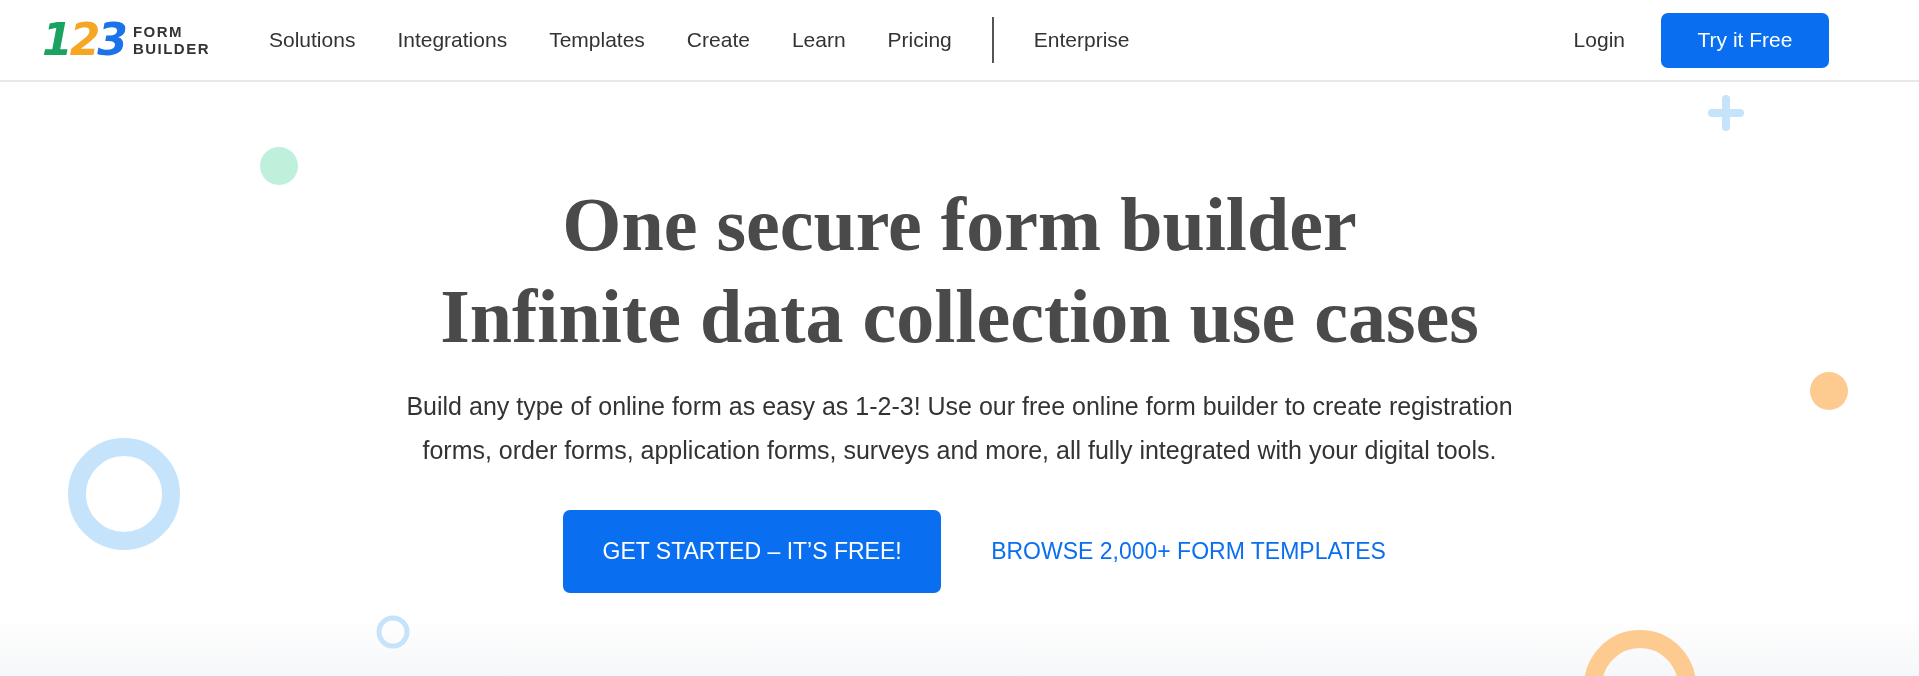  Describe the element at coordinates (959, 224) in the screenshot. I see `headline: One secure form builder` at that location.